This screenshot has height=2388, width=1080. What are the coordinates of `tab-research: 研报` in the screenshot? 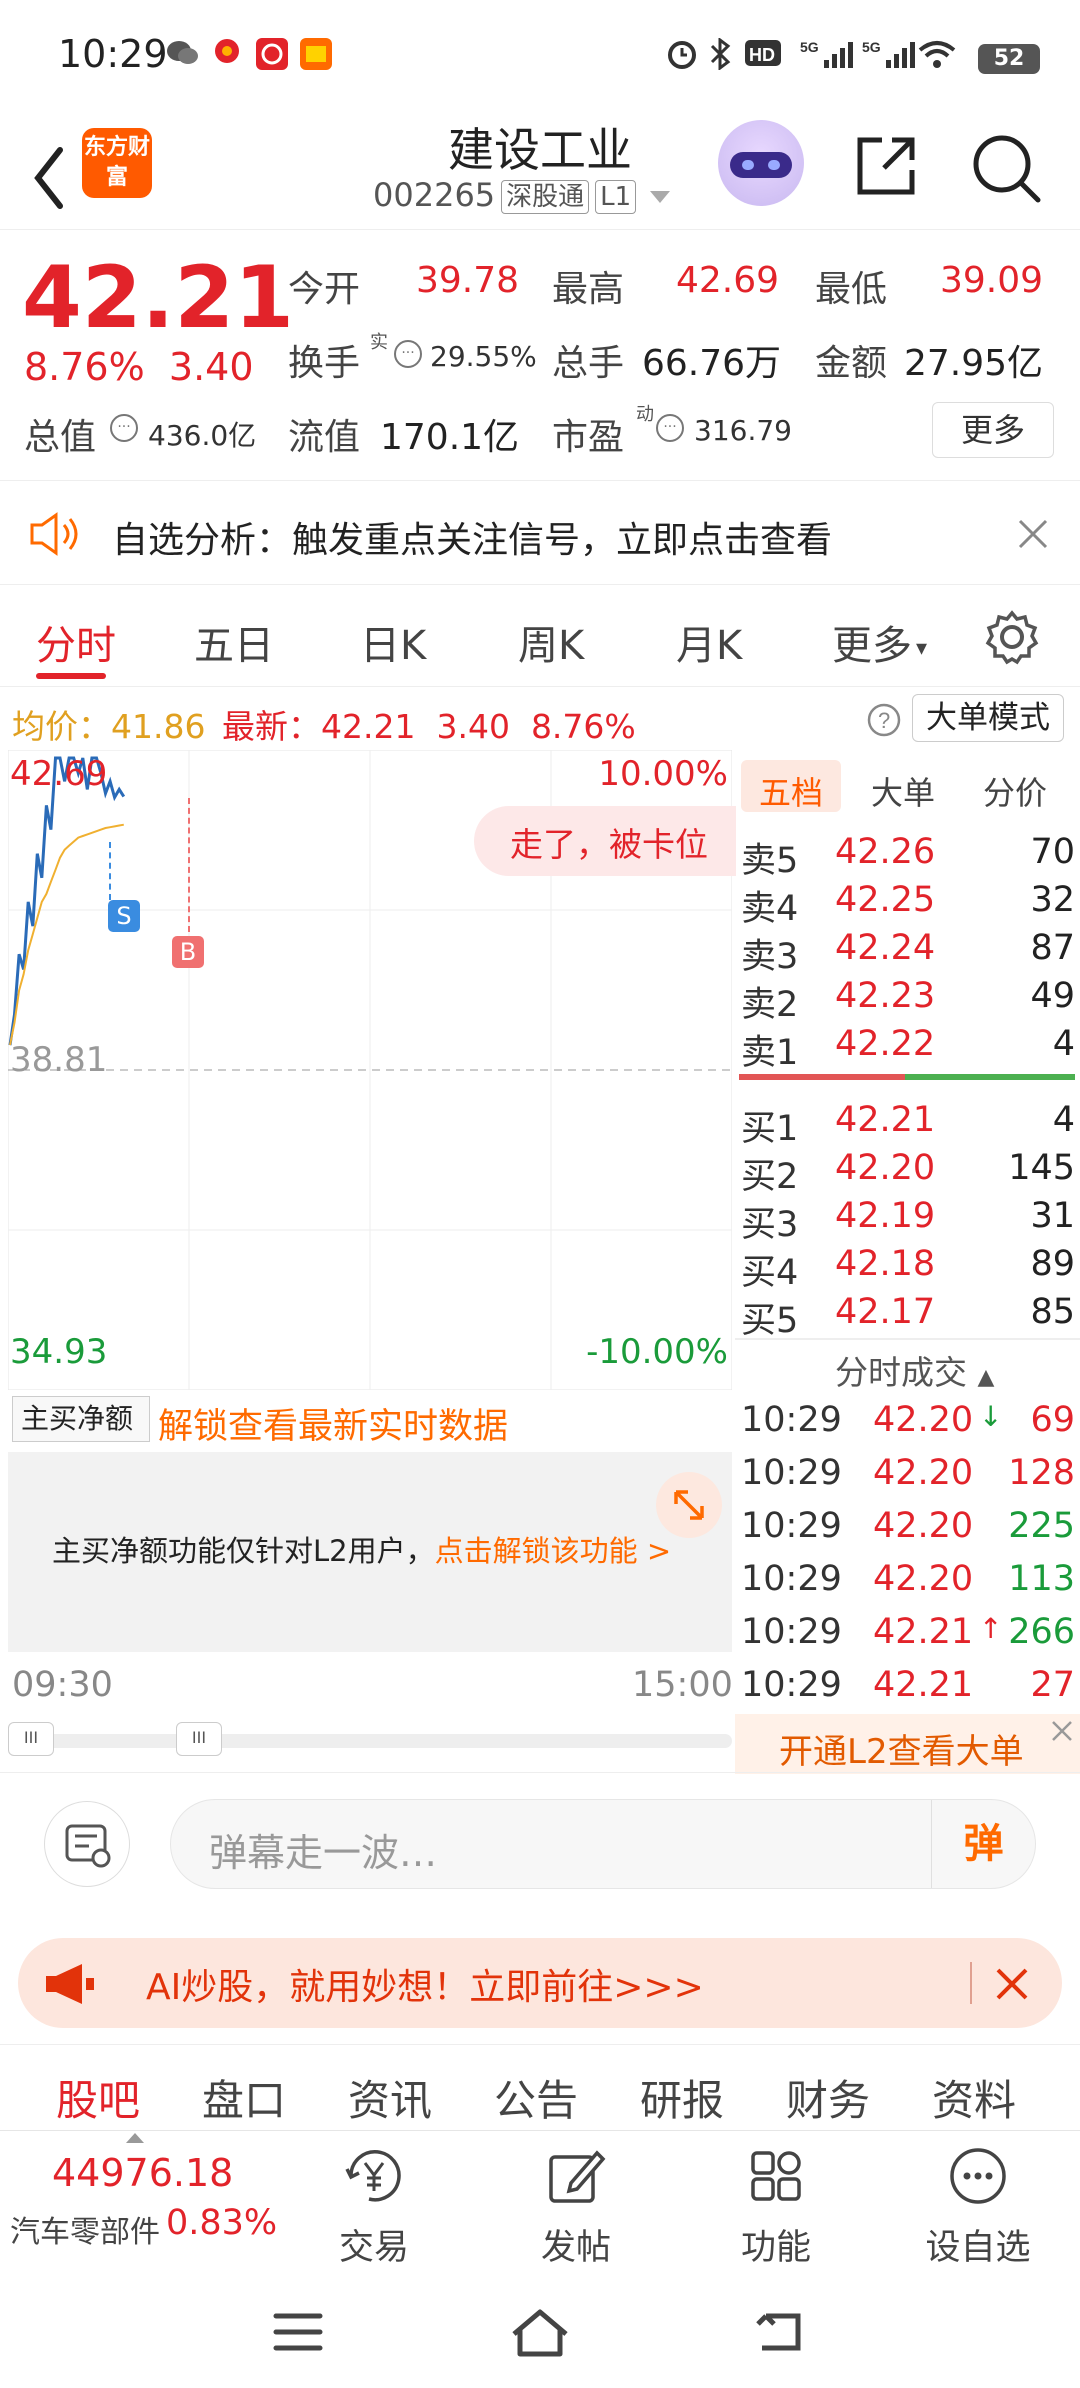 It's located at (682, 2097).